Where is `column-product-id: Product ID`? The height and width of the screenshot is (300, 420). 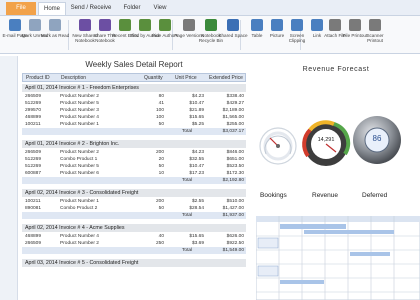 column-product-id: Product ID is located at coordinates (38, 78).